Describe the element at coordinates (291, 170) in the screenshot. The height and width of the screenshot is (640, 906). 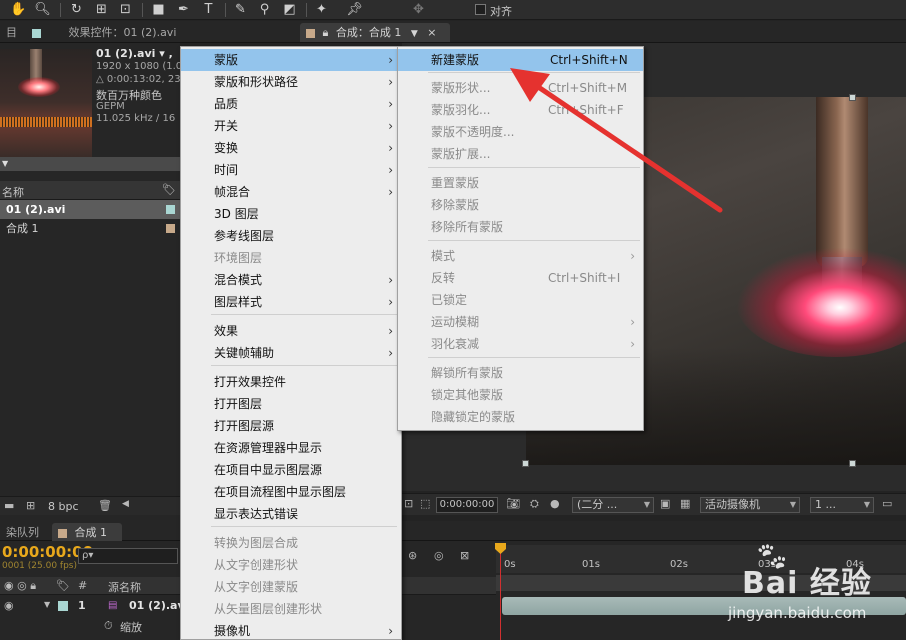
I see `context-menu-item: 时间 ›` at that location.